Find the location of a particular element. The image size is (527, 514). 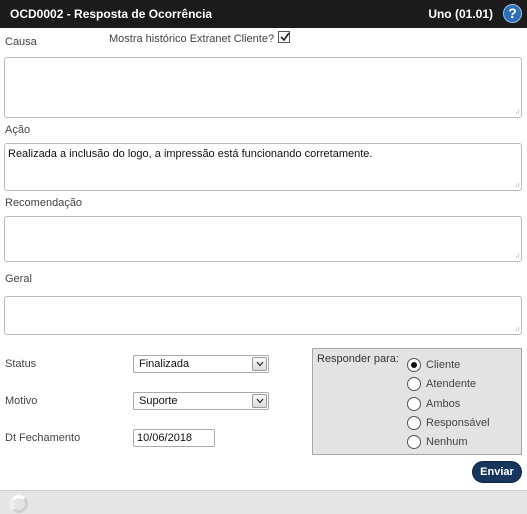

motivo-select: Suporte is located at coordinates (201, 401).